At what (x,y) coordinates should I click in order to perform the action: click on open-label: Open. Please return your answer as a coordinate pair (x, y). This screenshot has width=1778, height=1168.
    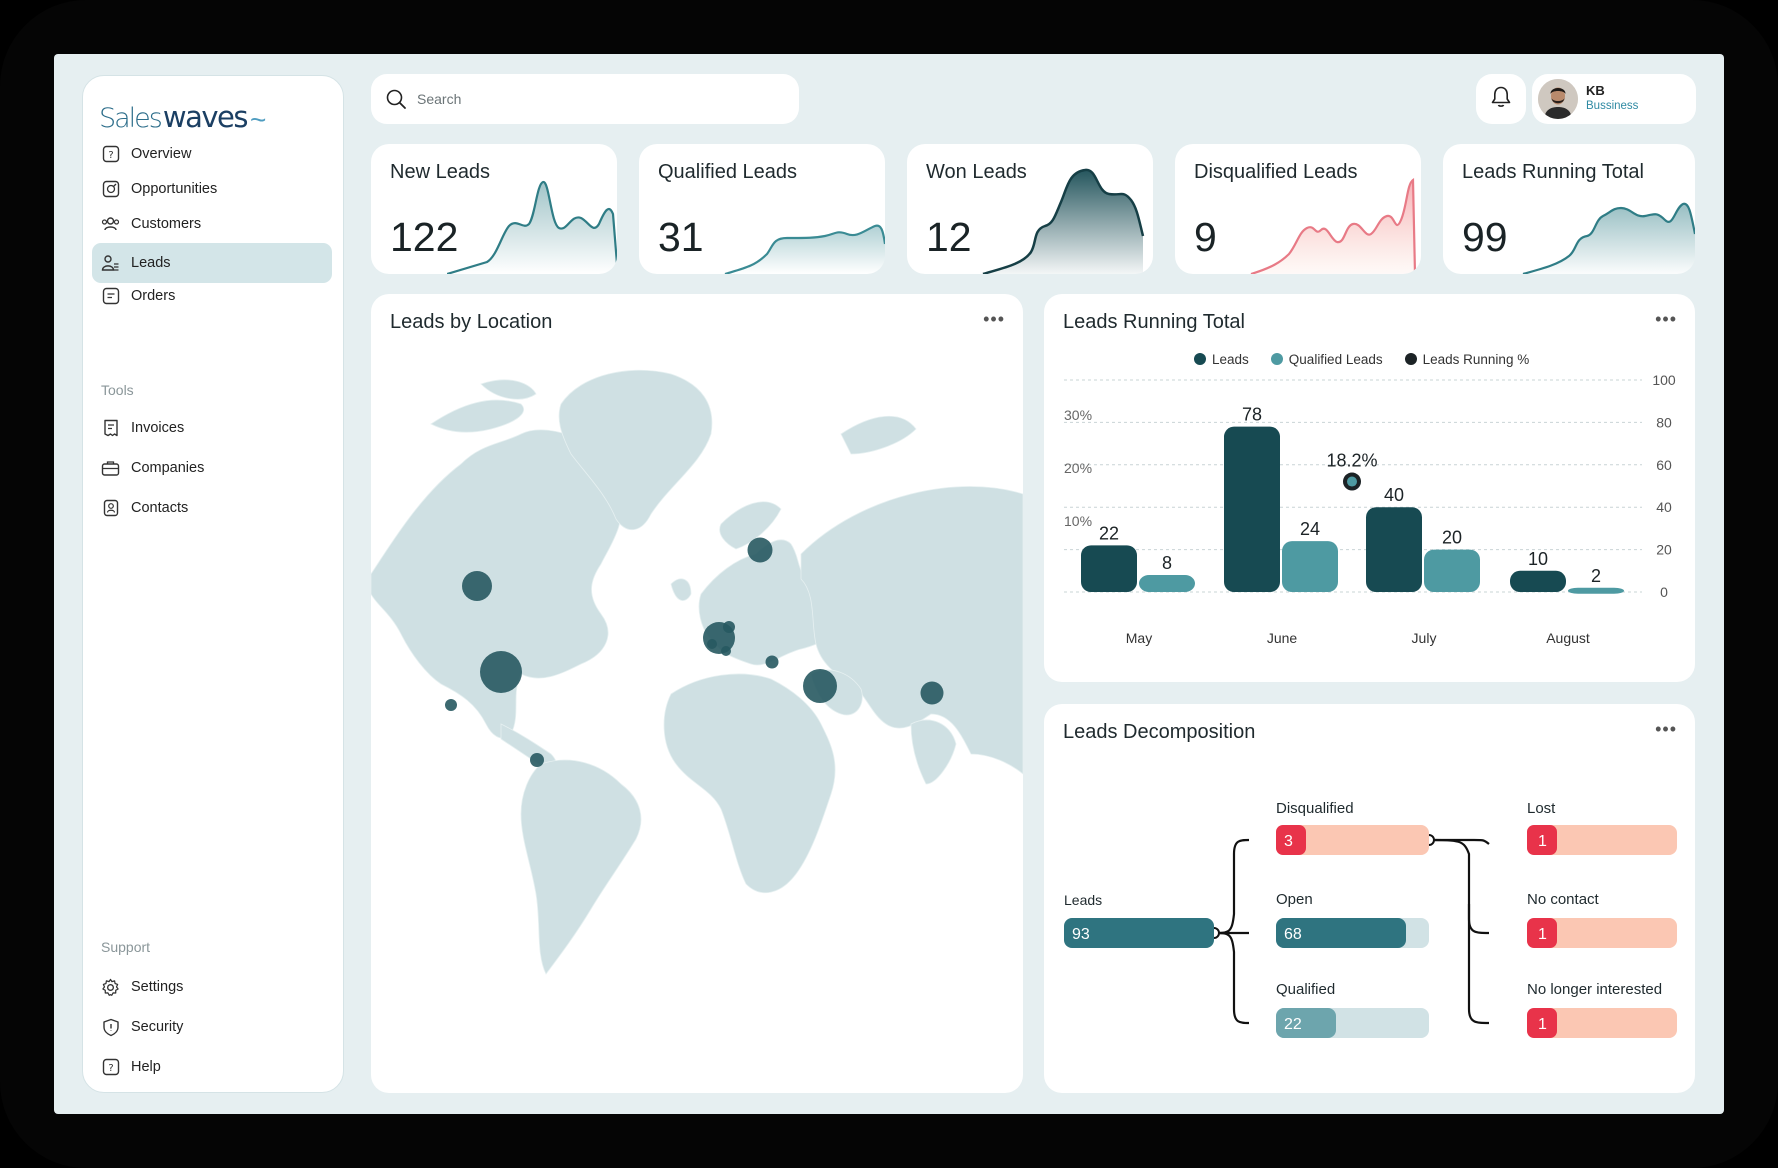
    Looking at the image, I should click on (1294, 899).